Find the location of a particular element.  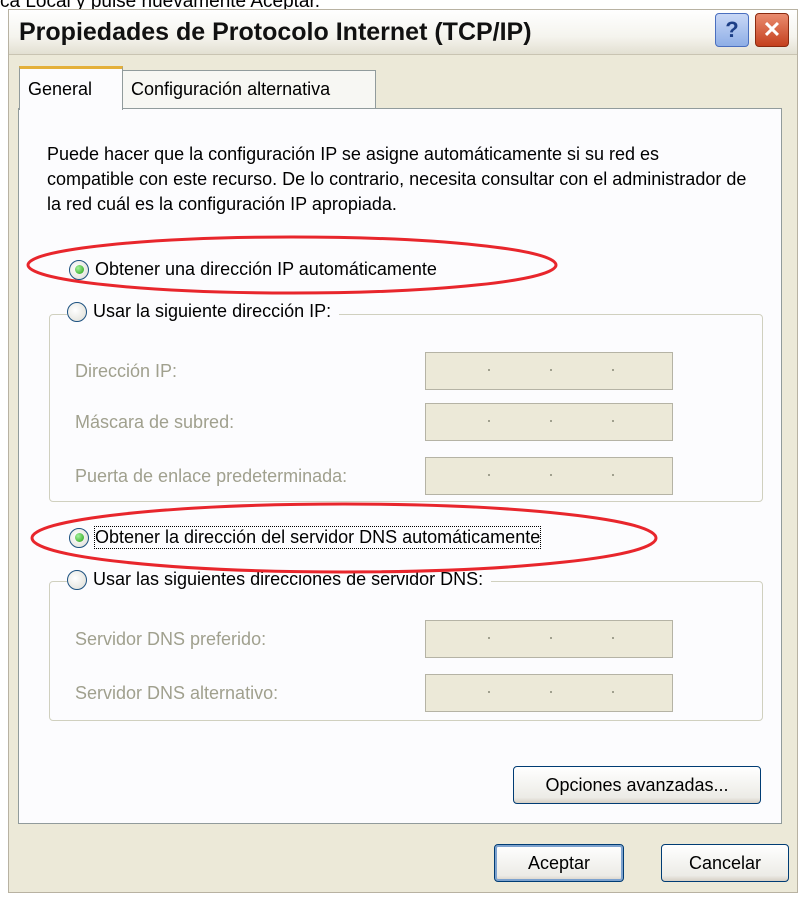

subnet-mask-input is located at coordinates (549, 422).